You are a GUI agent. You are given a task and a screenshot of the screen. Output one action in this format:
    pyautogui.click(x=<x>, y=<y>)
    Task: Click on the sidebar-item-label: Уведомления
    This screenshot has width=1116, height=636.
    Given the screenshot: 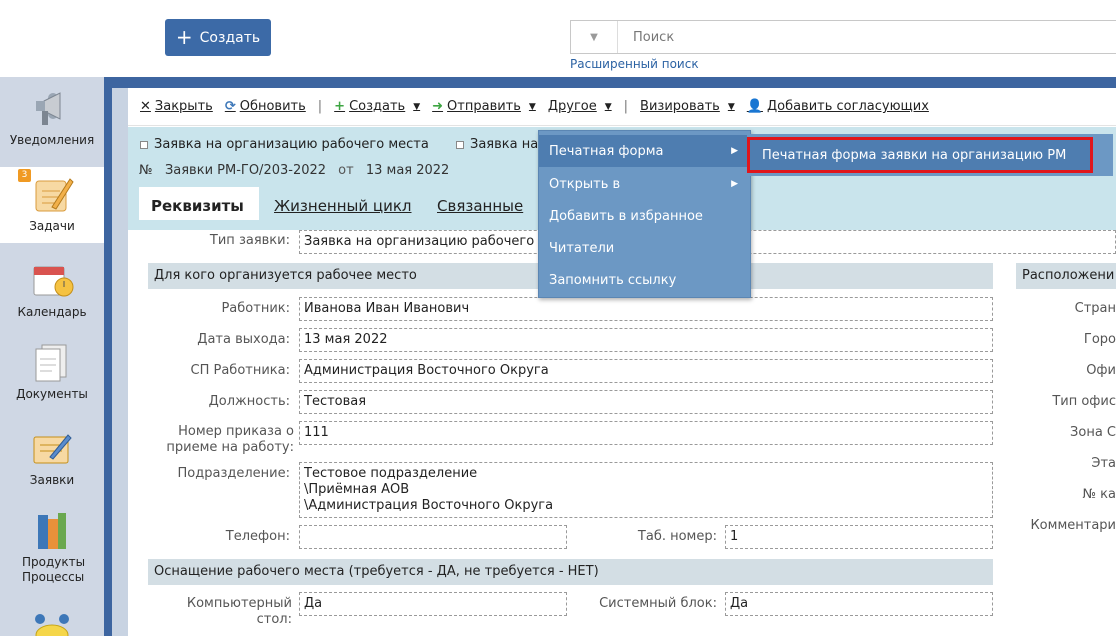 What is the action you would take?
    pyautogui.click(x=52, y=140)
    